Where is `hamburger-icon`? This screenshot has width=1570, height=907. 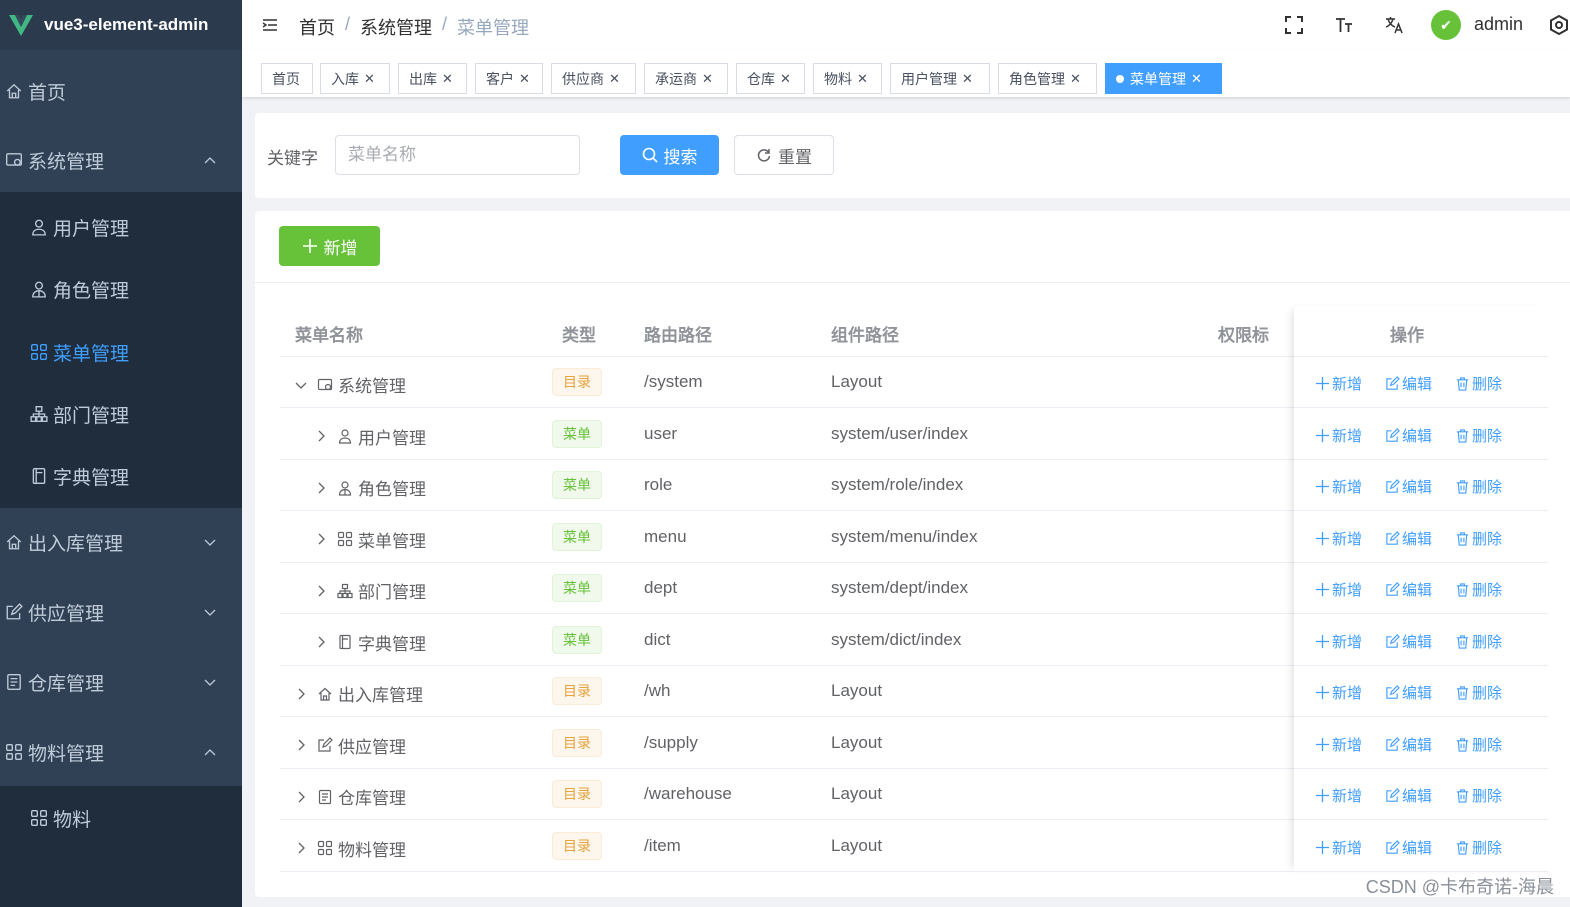 hamburger-icon is located at coordinates (270, 25).